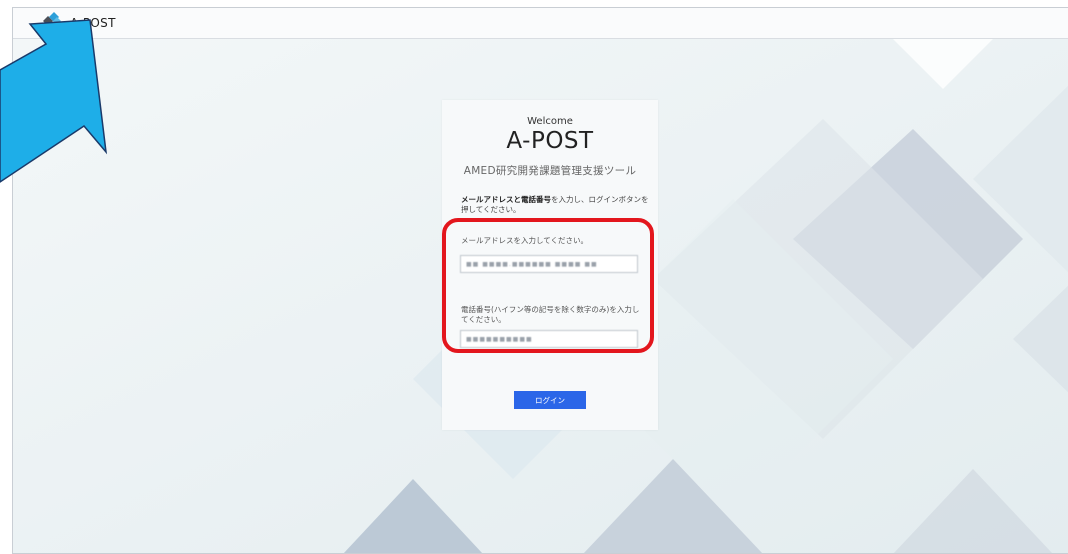 The image size is (1068, 554). Describe the element at coordinates (556, 205) in the screenshot. I see `login-instruction: メールアドレスと電話番号を入力し、ログインボタンを押してください。` at that location.